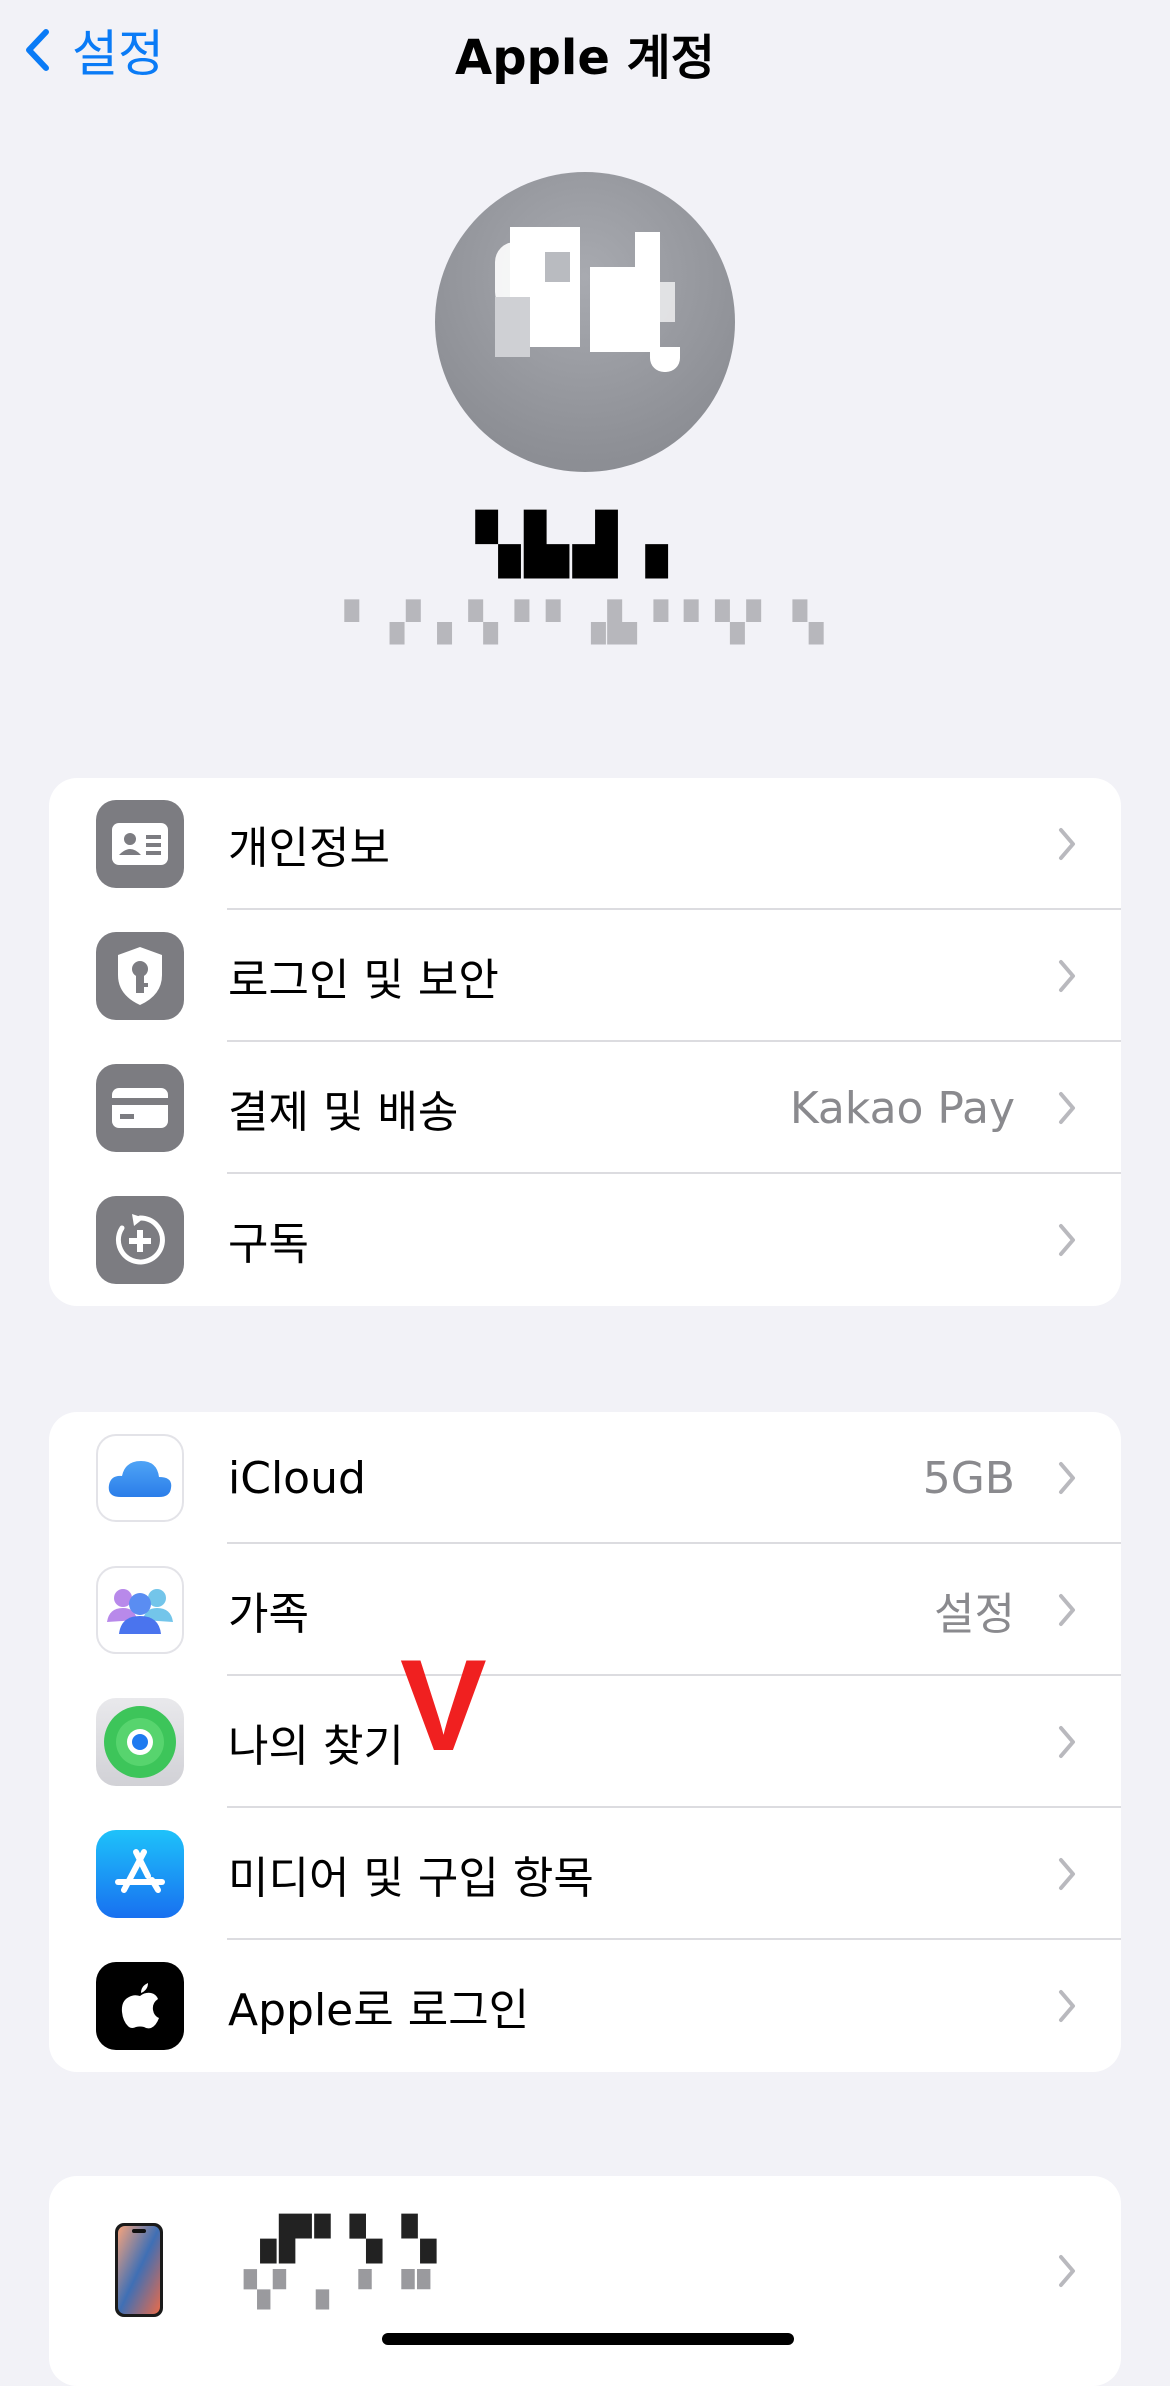 Image resolution: width=1170 pixels, height=2386 pixels. I want to click on icloud-icon, so click(140, 1478).